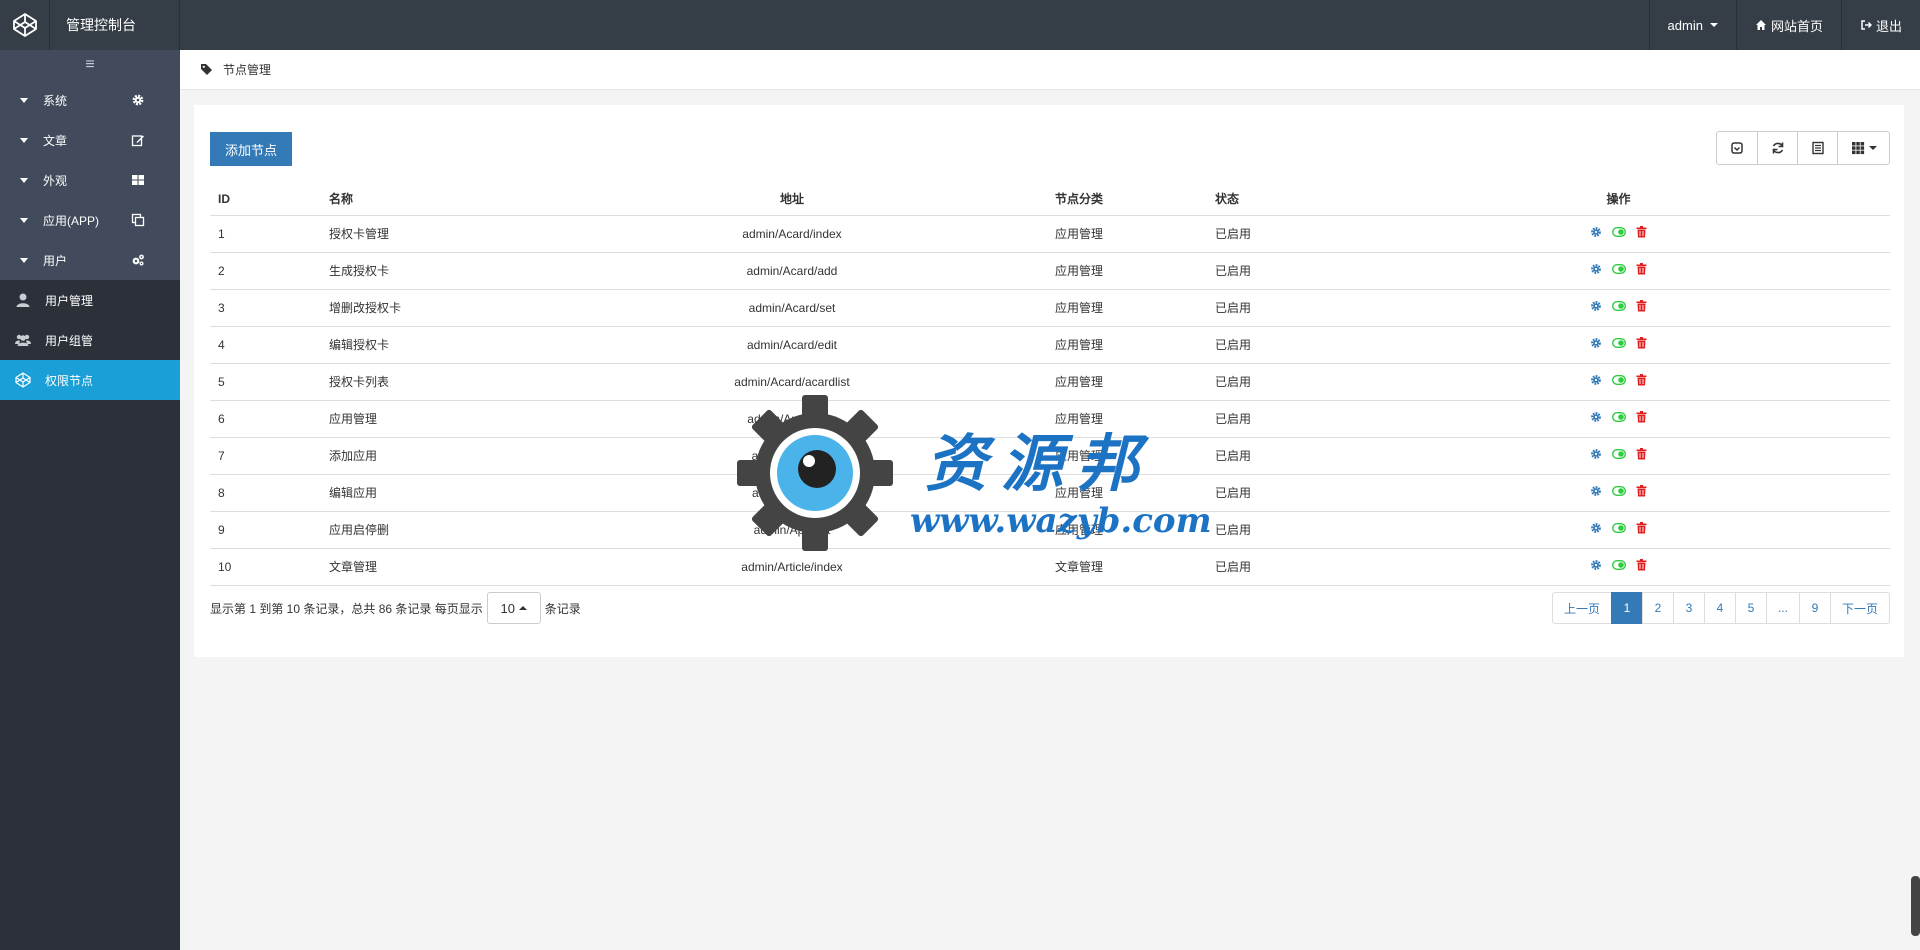 The height and width of the screenshot is (950, 1920). Describe the element at coordinates (90, 380) in the screenshot. I see `sidebar-item-permission-nodes: 权限节点` at that location.